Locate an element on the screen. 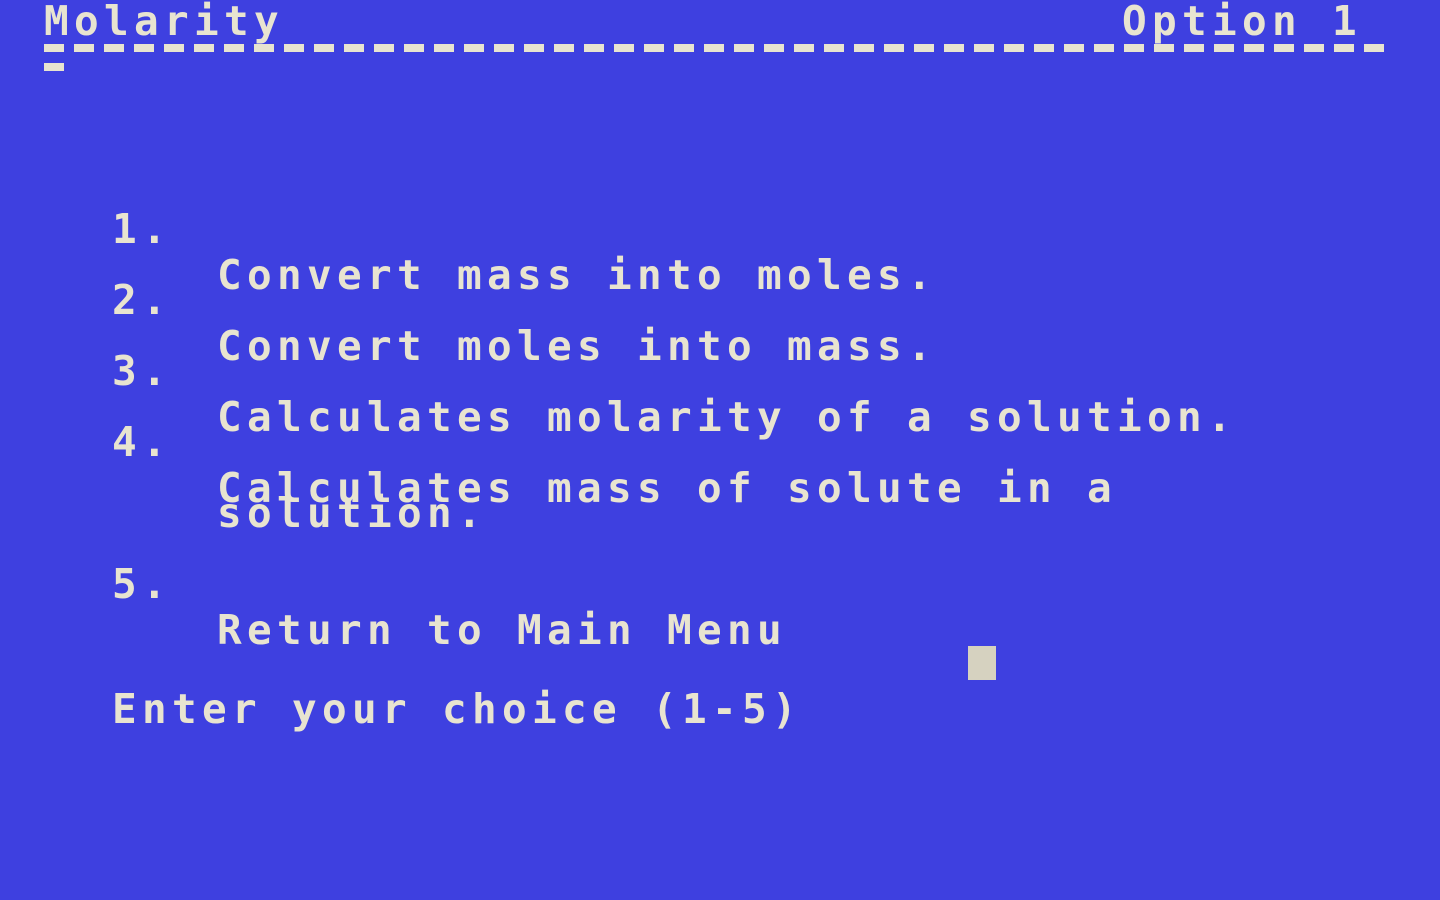 The image size is (1440, 900). menu-item-4-continuation: solution. is located at coordinates (720, 490).